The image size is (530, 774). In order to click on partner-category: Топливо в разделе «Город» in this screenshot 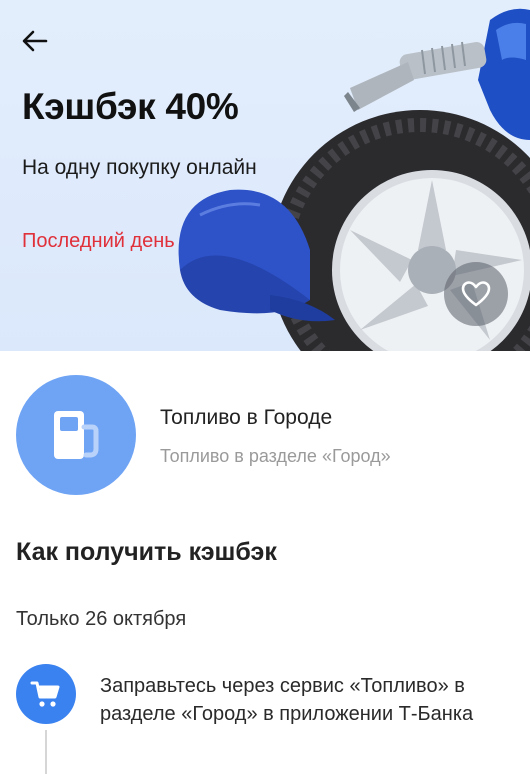, I will do `click(275, 456)`.